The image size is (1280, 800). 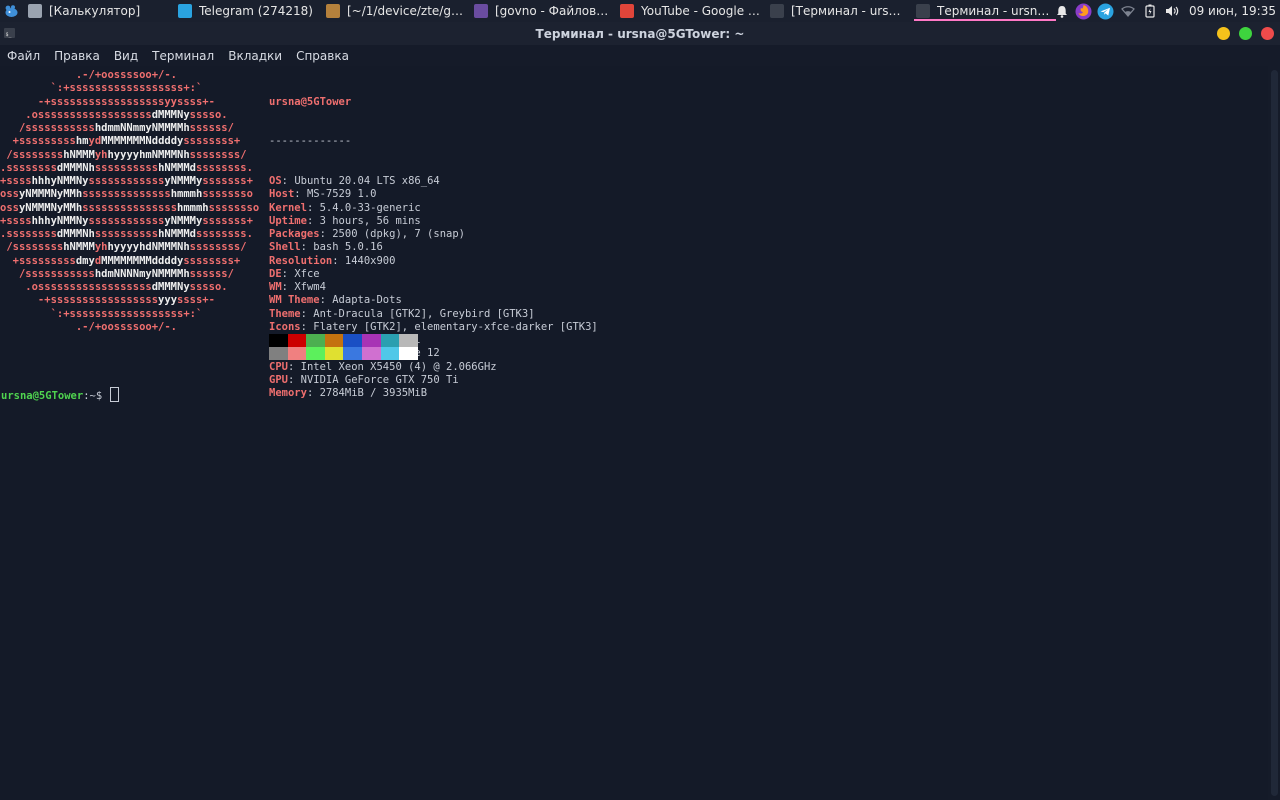 I want to click on info-key: DE, so click(x=275, y=273).